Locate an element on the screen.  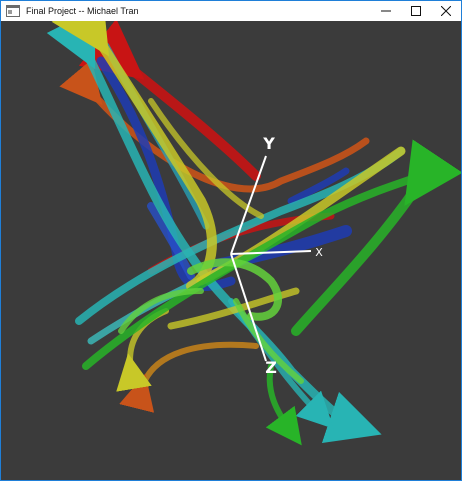
x-axis-label: X is located at coordinates (319, 252).